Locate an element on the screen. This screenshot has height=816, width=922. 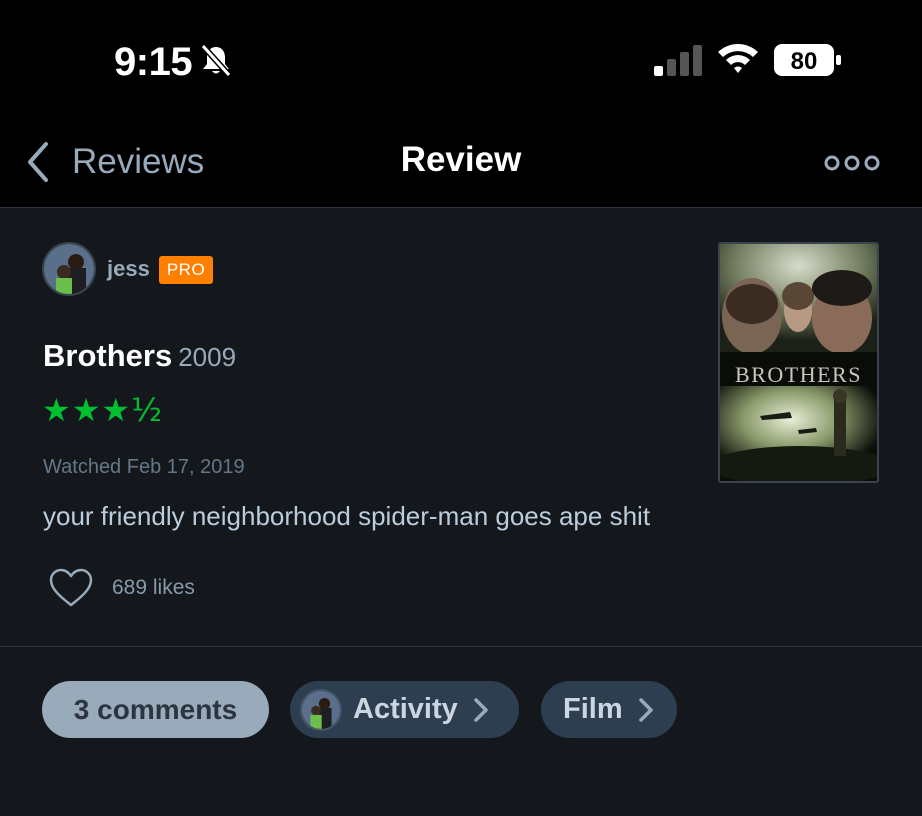
film-button: Film is located at coordinates (609, 709).